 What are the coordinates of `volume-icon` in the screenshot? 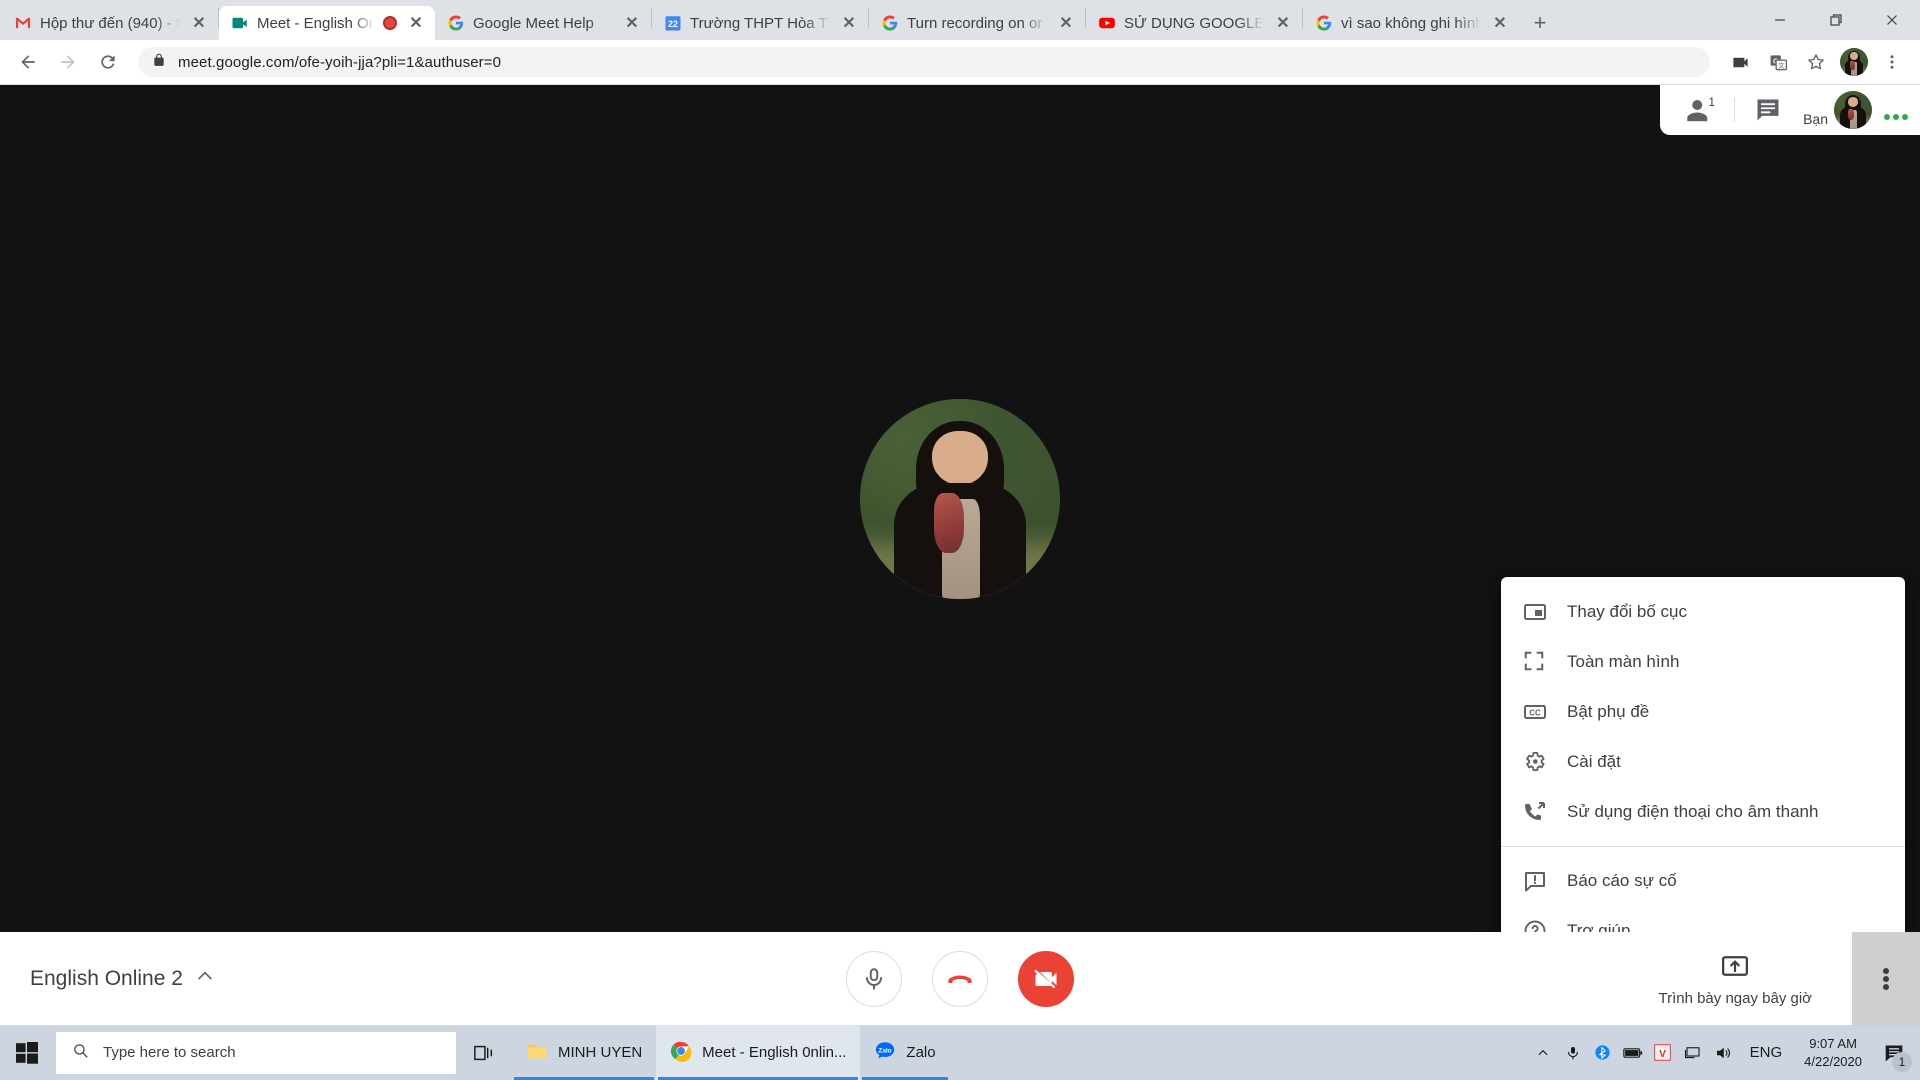 It's located at (1723, 1052).